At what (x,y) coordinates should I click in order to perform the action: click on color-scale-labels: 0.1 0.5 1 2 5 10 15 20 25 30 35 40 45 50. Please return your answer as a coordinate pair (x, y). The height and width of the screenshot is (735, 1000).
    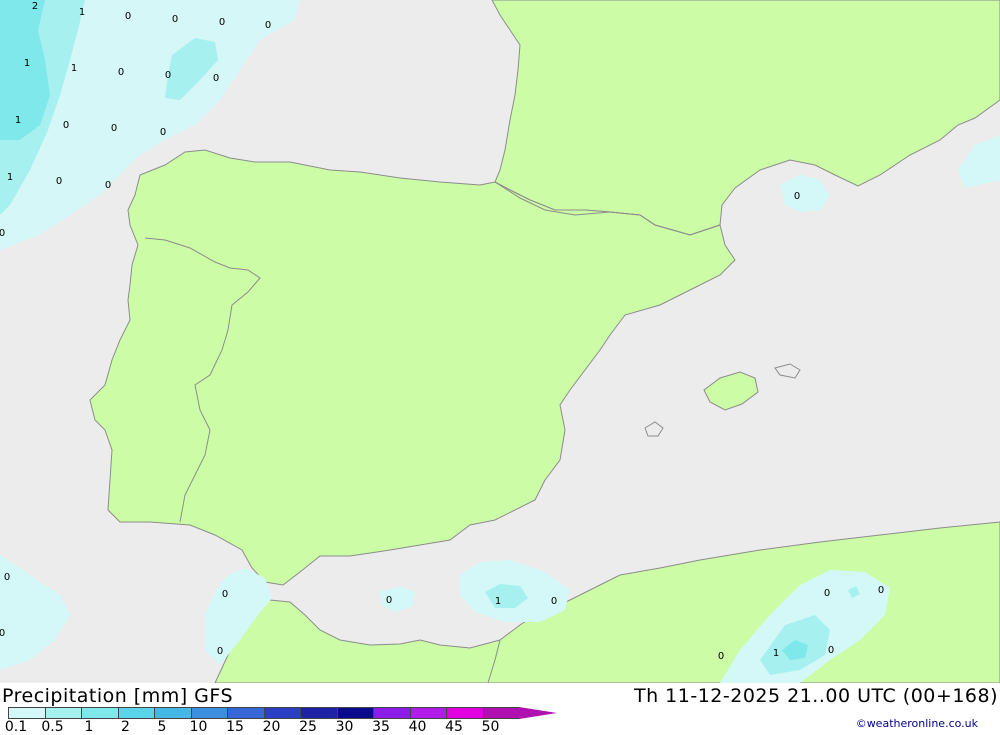
    Looking at the image, I should click on (280, 727).